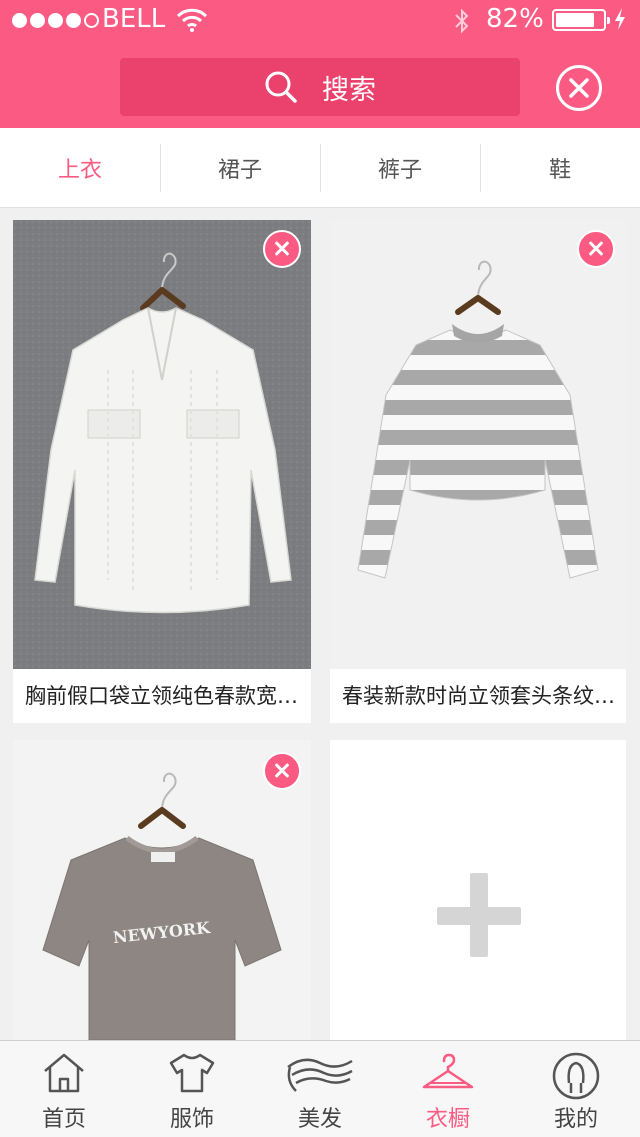 Image resolution: width=640 pixels, height=1137 pixels. I want to click on top-bar: BELL 82% 搜索, so click(320, 64).